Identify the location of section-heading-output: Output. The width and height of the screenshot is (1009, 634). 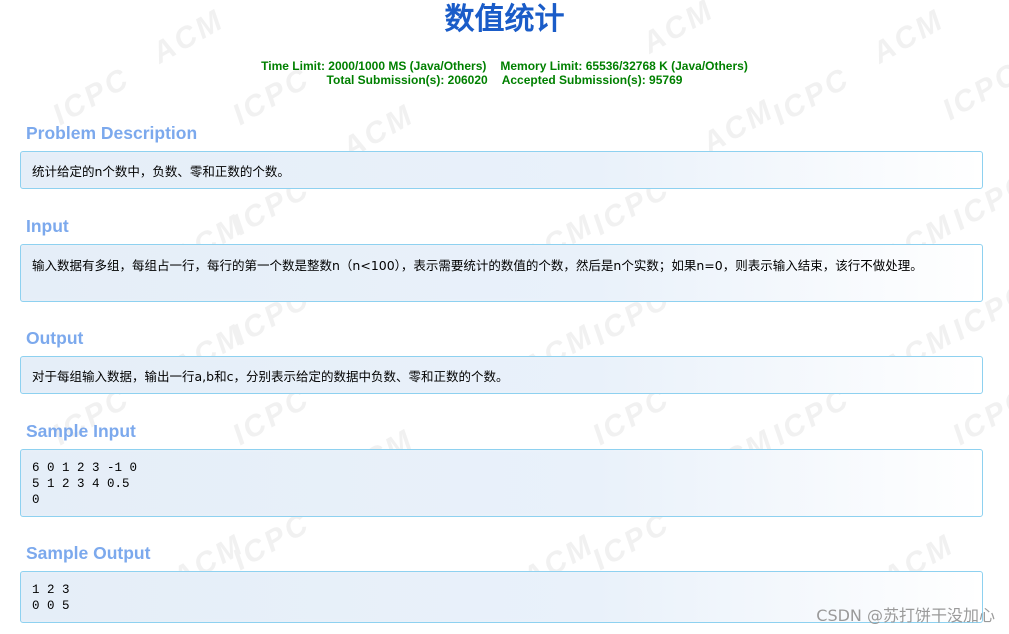
(55, 338).